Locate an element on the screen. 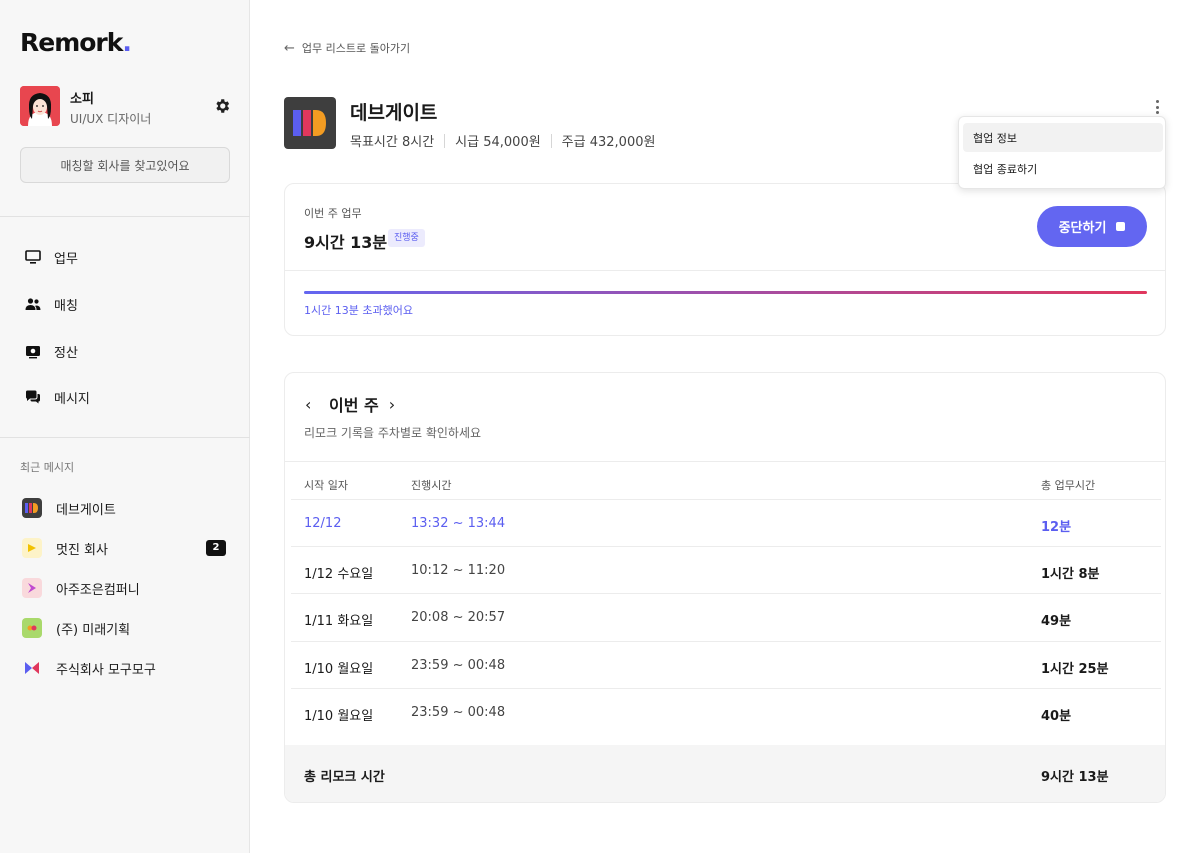  column-header-total: 총 업무시간 is located at coordinates (1068, 485).